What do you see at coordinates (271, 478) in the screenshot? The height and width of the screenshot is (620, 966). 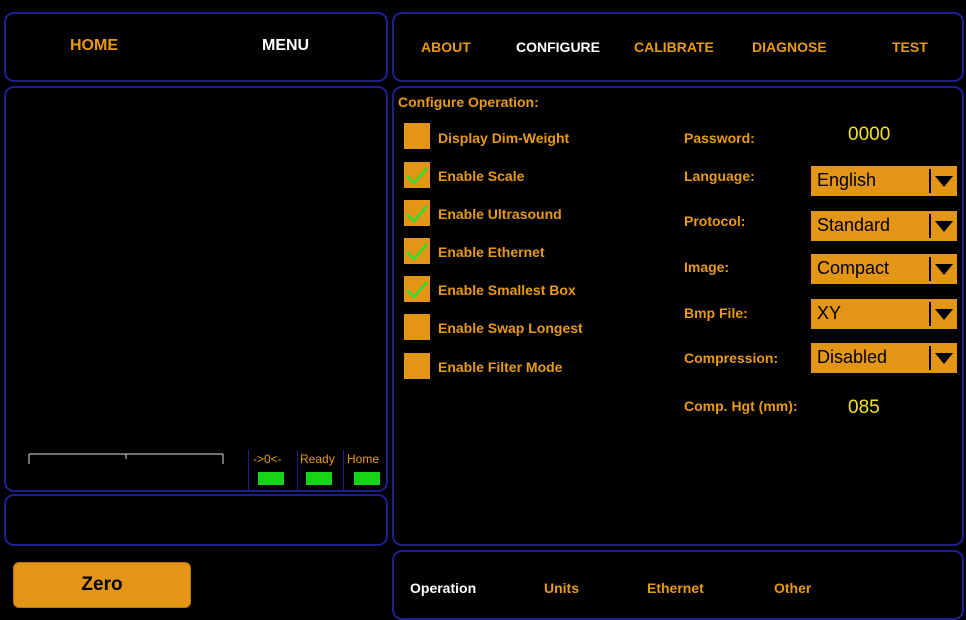 I see `zero-indicator-light` at bounding box center [271, 478].